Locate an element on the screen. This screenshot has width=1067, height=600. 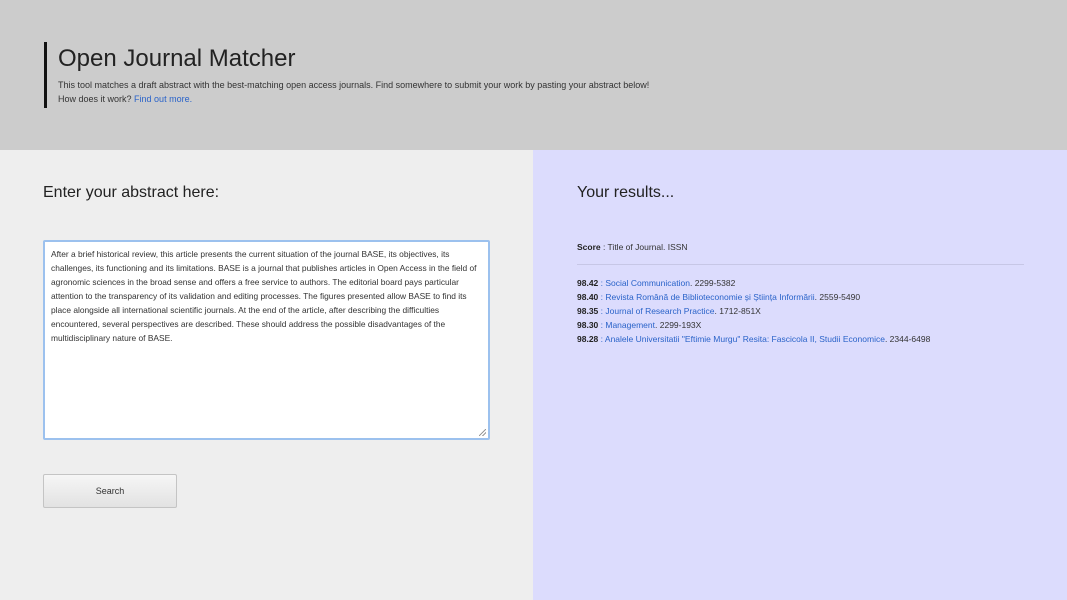
search-button: Search is located at coordinates (110, 491).